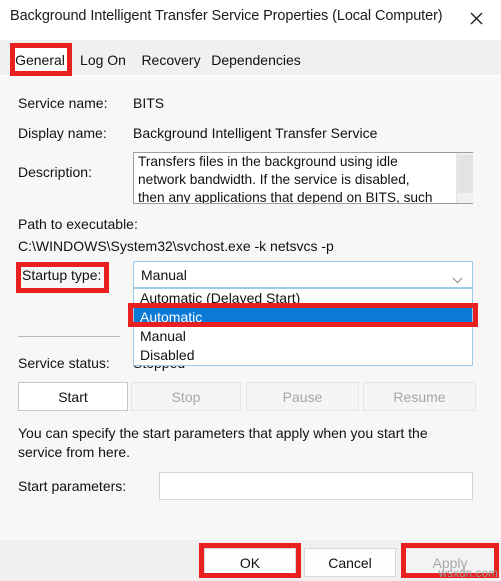 Image resolution: width=501 pixels, height=581 pixels. What do you see at coordinates (62, 275) in the screenshot?
I see `startup-type-label: Startup type:` at bounding box center [62, 275].